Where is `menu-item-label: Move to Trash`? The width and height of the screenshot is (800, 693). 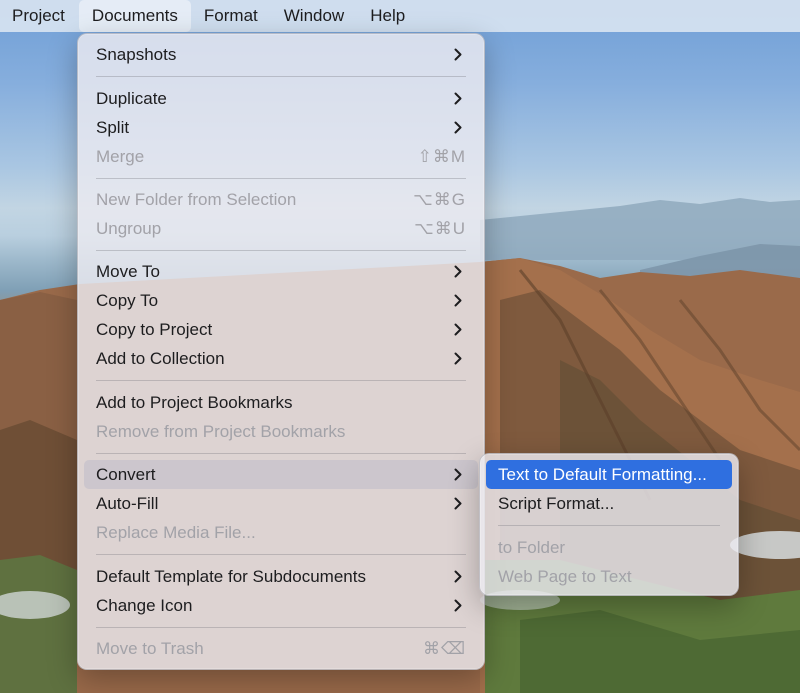 menu-item-label: Move to Trash is located at coordinates (150, 648).